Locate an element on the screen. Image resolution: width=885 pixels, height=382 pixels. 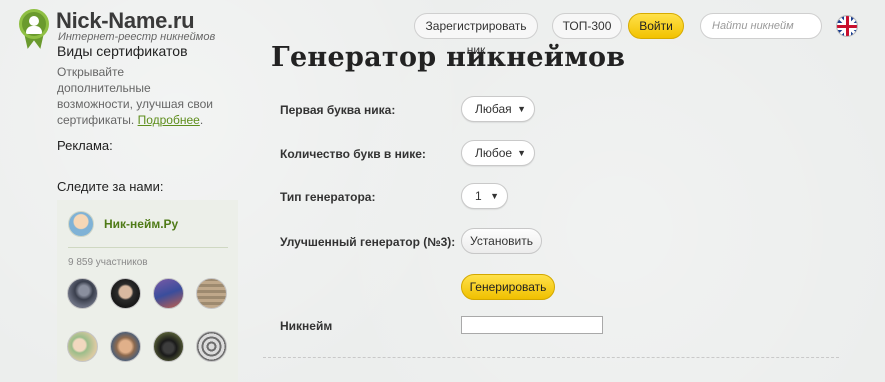
follow-us-label: Следите за нами: is located at coordinates (110, 186).